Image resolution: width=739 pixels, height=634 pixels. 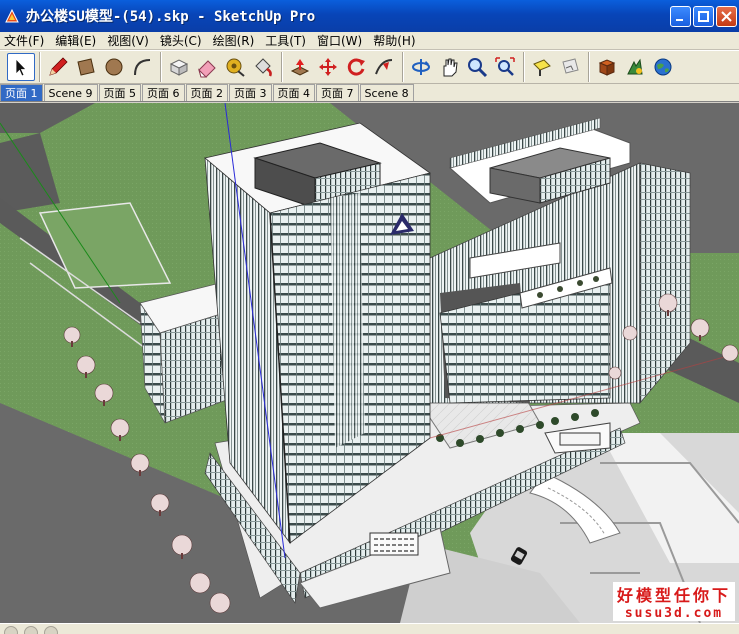 I want to click on zoom-extents-icon, so click(x=505, y=66).